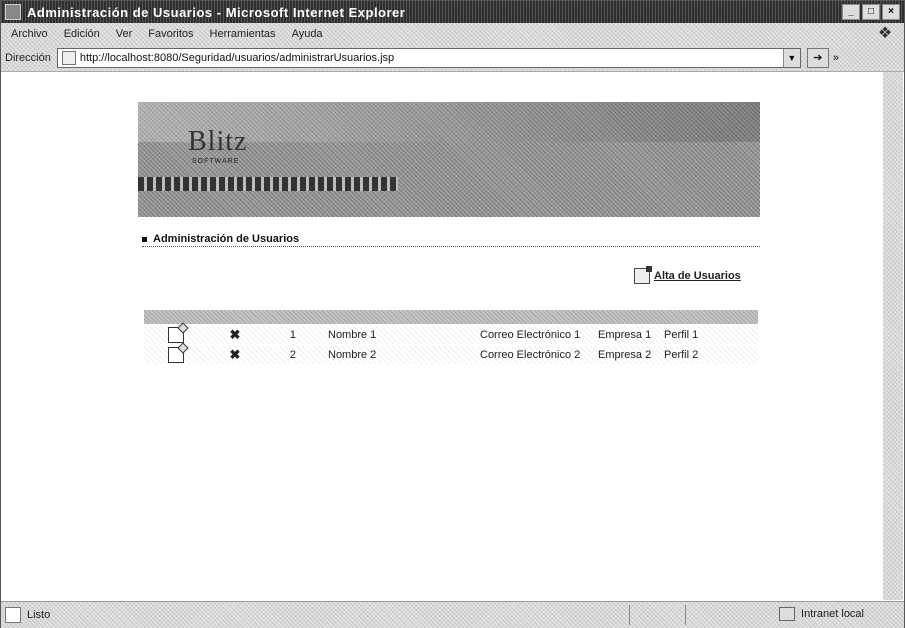 This screenshot has height=628, width=905. I want to click on alta-usuarios-link: Alta de Usuarios, so click(687, 275).